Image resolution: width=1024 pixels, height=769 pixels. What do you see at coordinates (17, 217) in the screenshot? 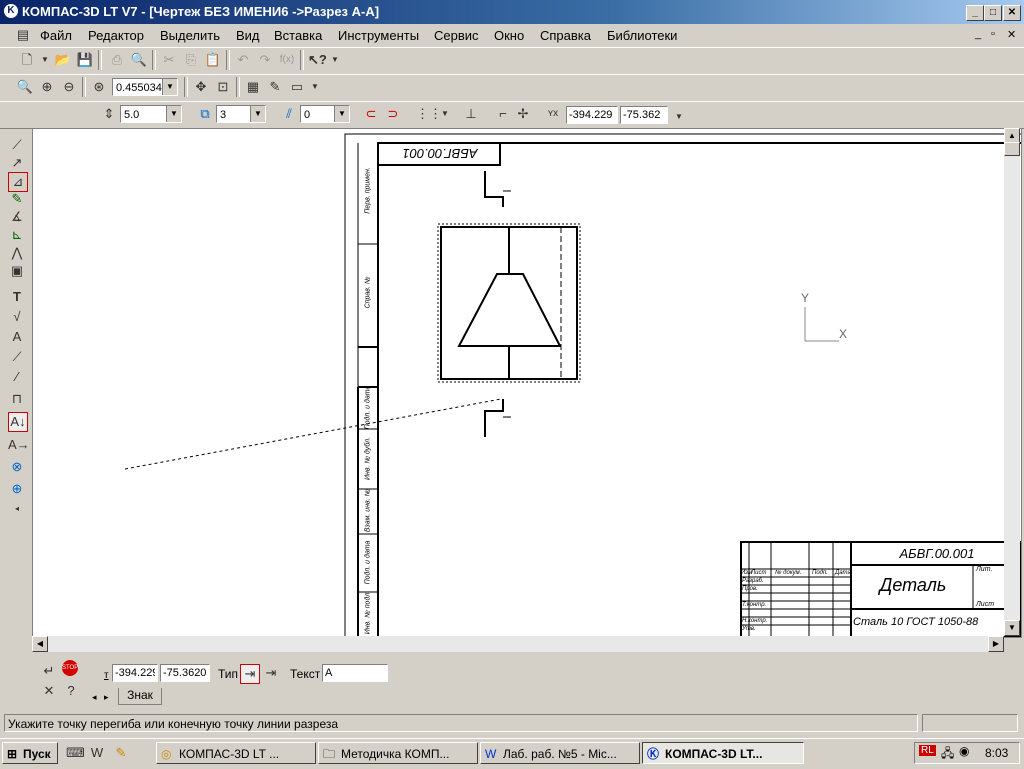
I see `parametric-icon: ∡` at bounding box center [17, 217].